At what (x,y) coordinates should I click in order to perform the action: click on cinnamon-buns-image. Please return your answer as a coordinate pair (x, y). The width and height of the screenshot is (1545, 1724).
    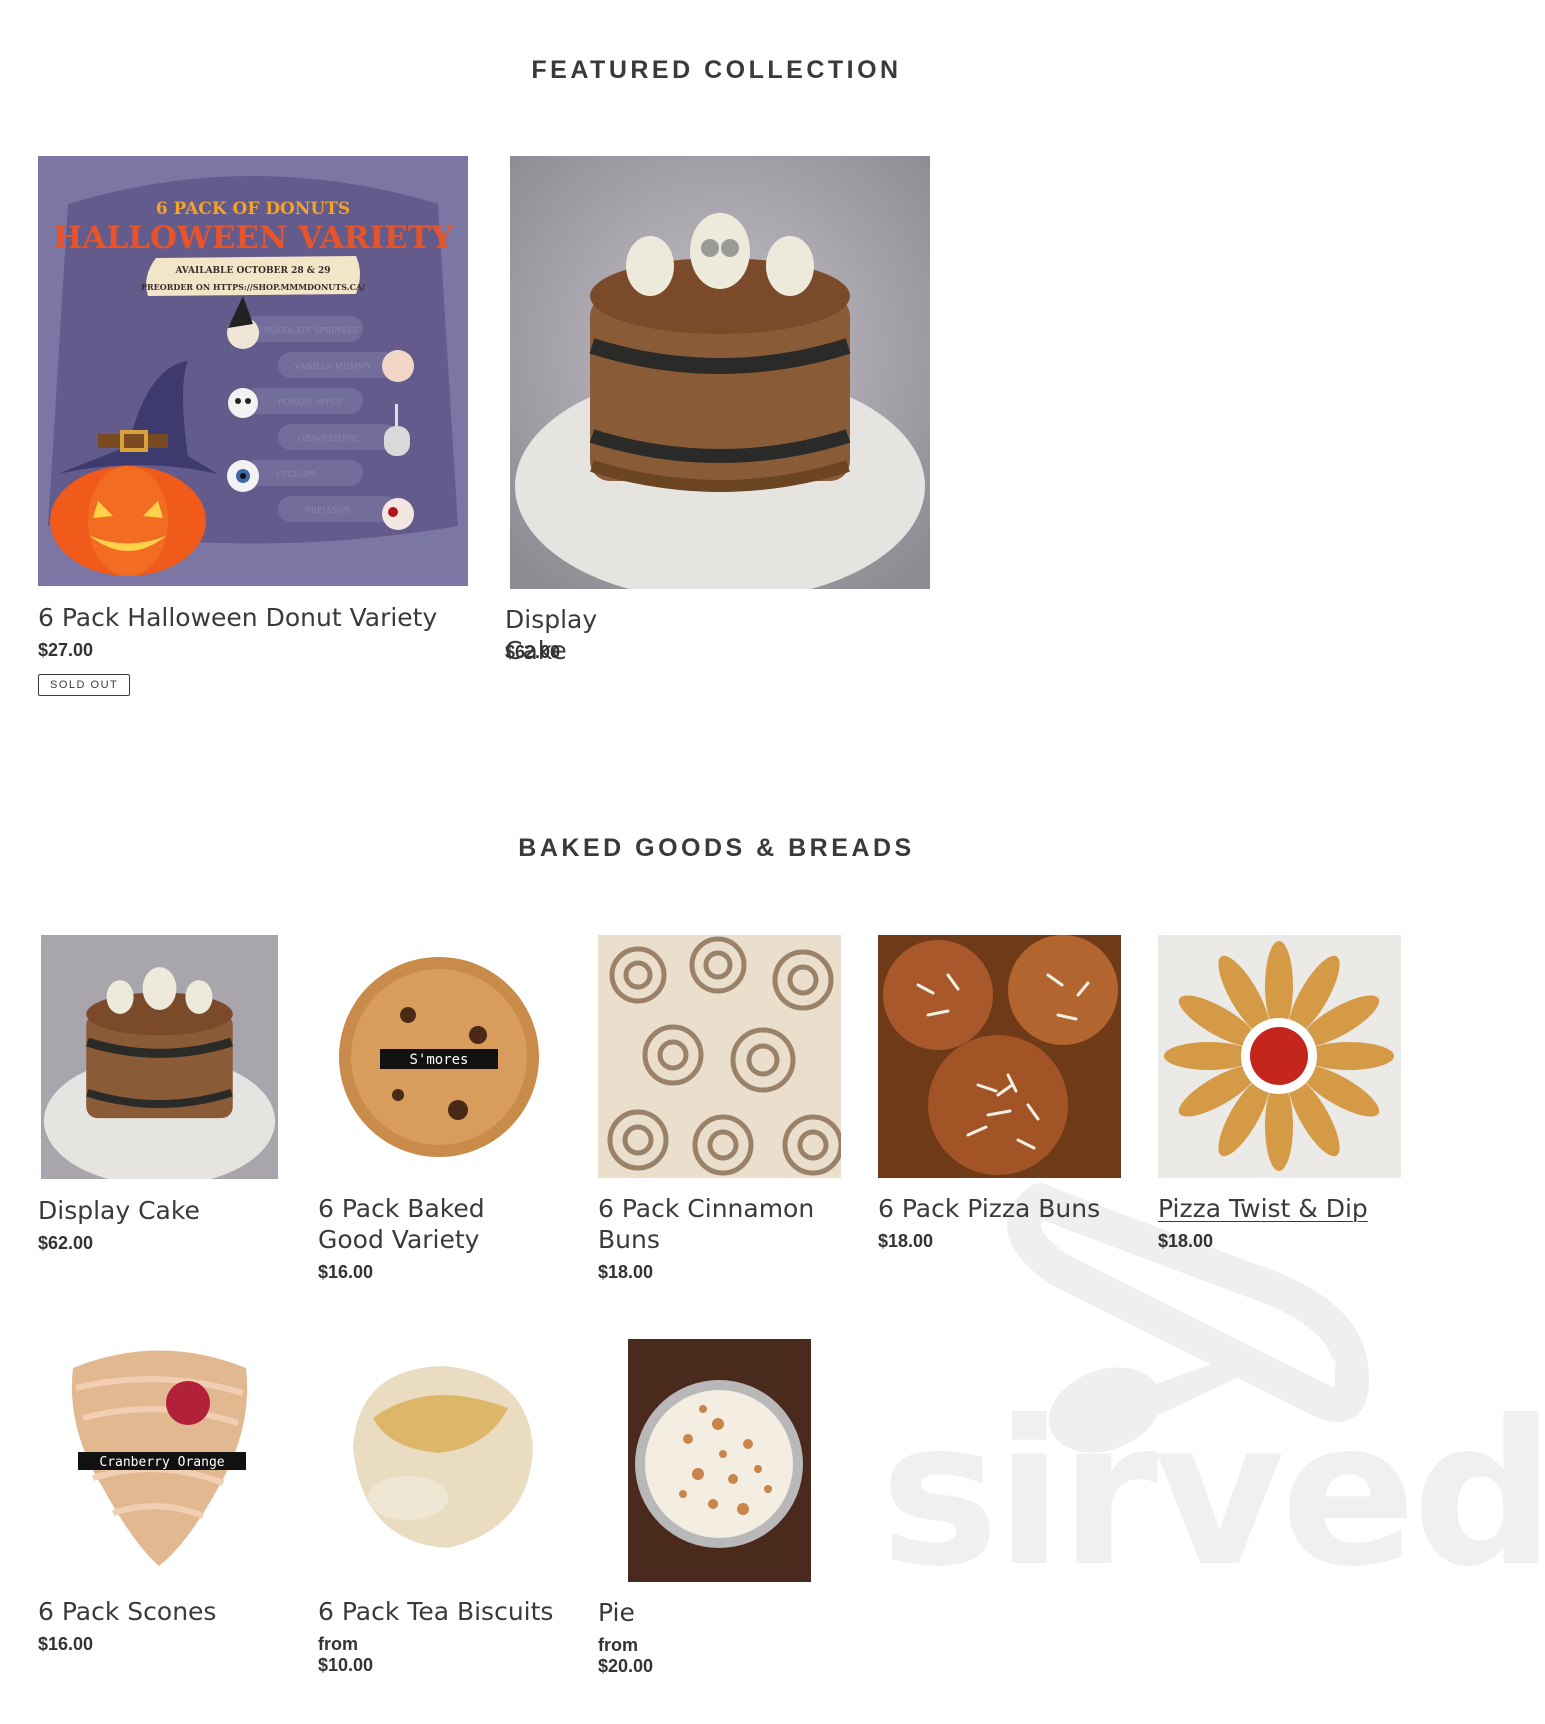
    Looking at the image, I should click on (719, 1056).